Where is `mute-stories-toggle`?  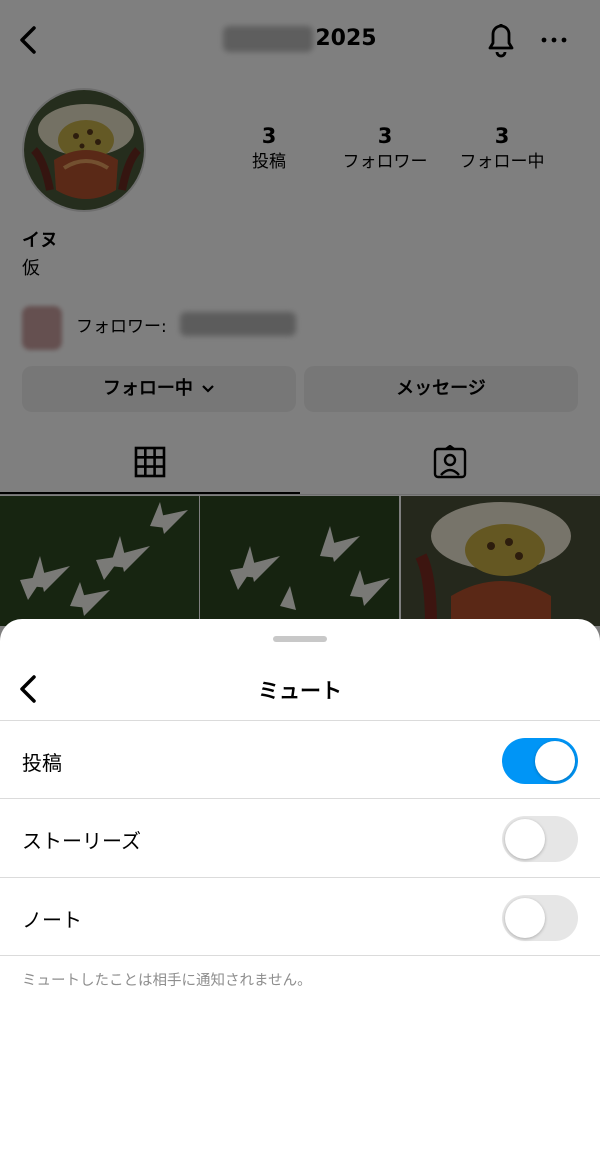
mute-stories-toggle is located at coordinates (540, 839).